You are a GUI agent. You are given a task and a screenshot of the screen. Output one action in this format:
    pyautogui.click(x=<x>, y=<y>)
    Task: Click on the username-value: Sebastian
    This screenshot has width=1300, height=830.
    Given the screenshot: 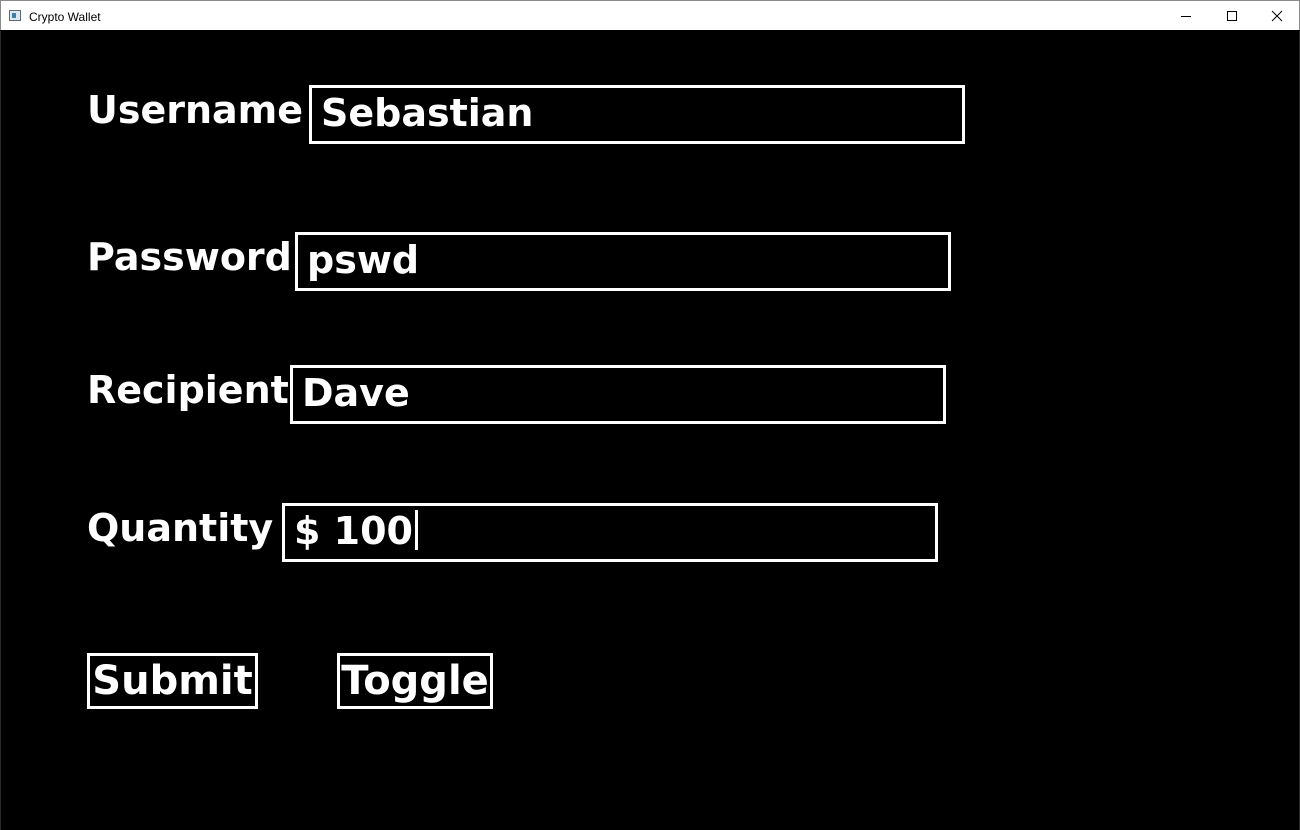 What is the action you would take?
    pyautogui.click(x=427, y=113)
    